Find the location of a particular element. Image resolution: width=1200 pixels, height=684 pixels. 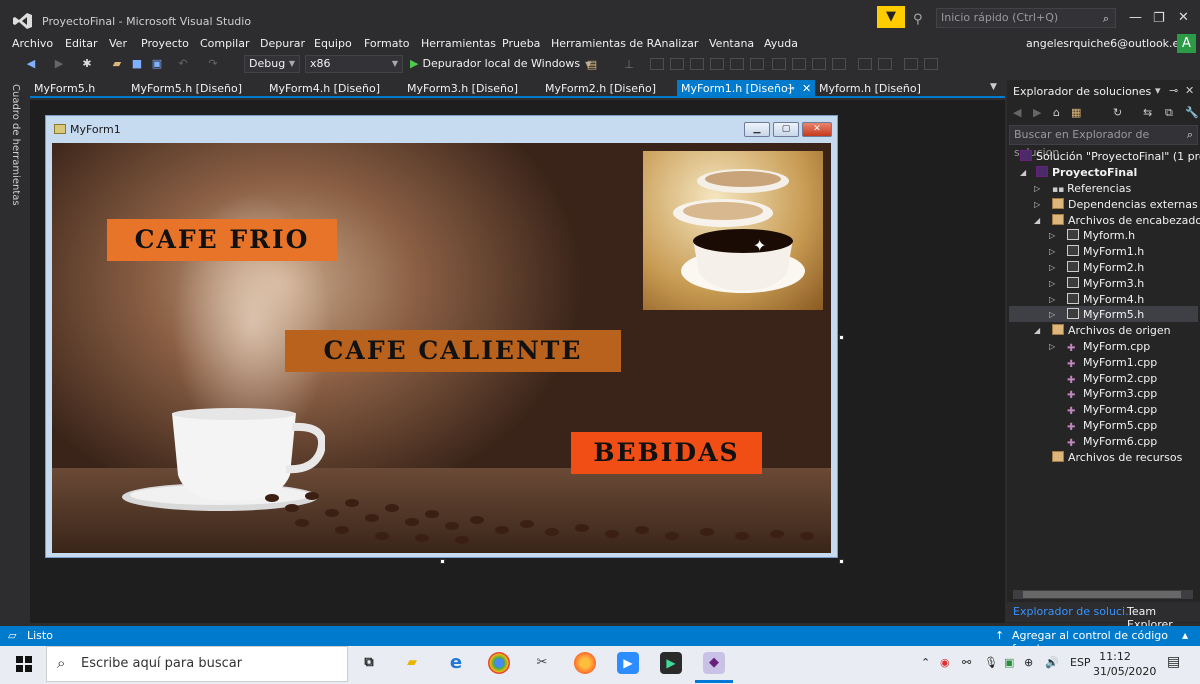

tab-overflow-icon: ▼ is located at coordinates (993, 87).